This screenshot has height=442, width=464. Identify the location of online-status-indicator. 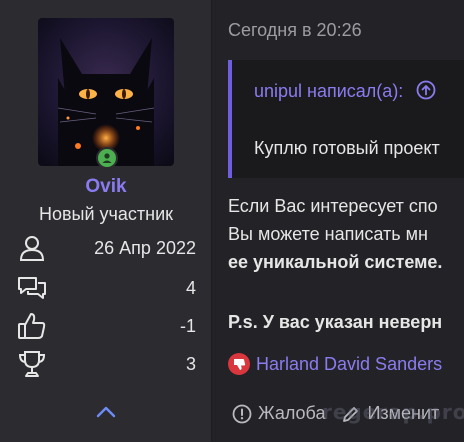
(107, 158).